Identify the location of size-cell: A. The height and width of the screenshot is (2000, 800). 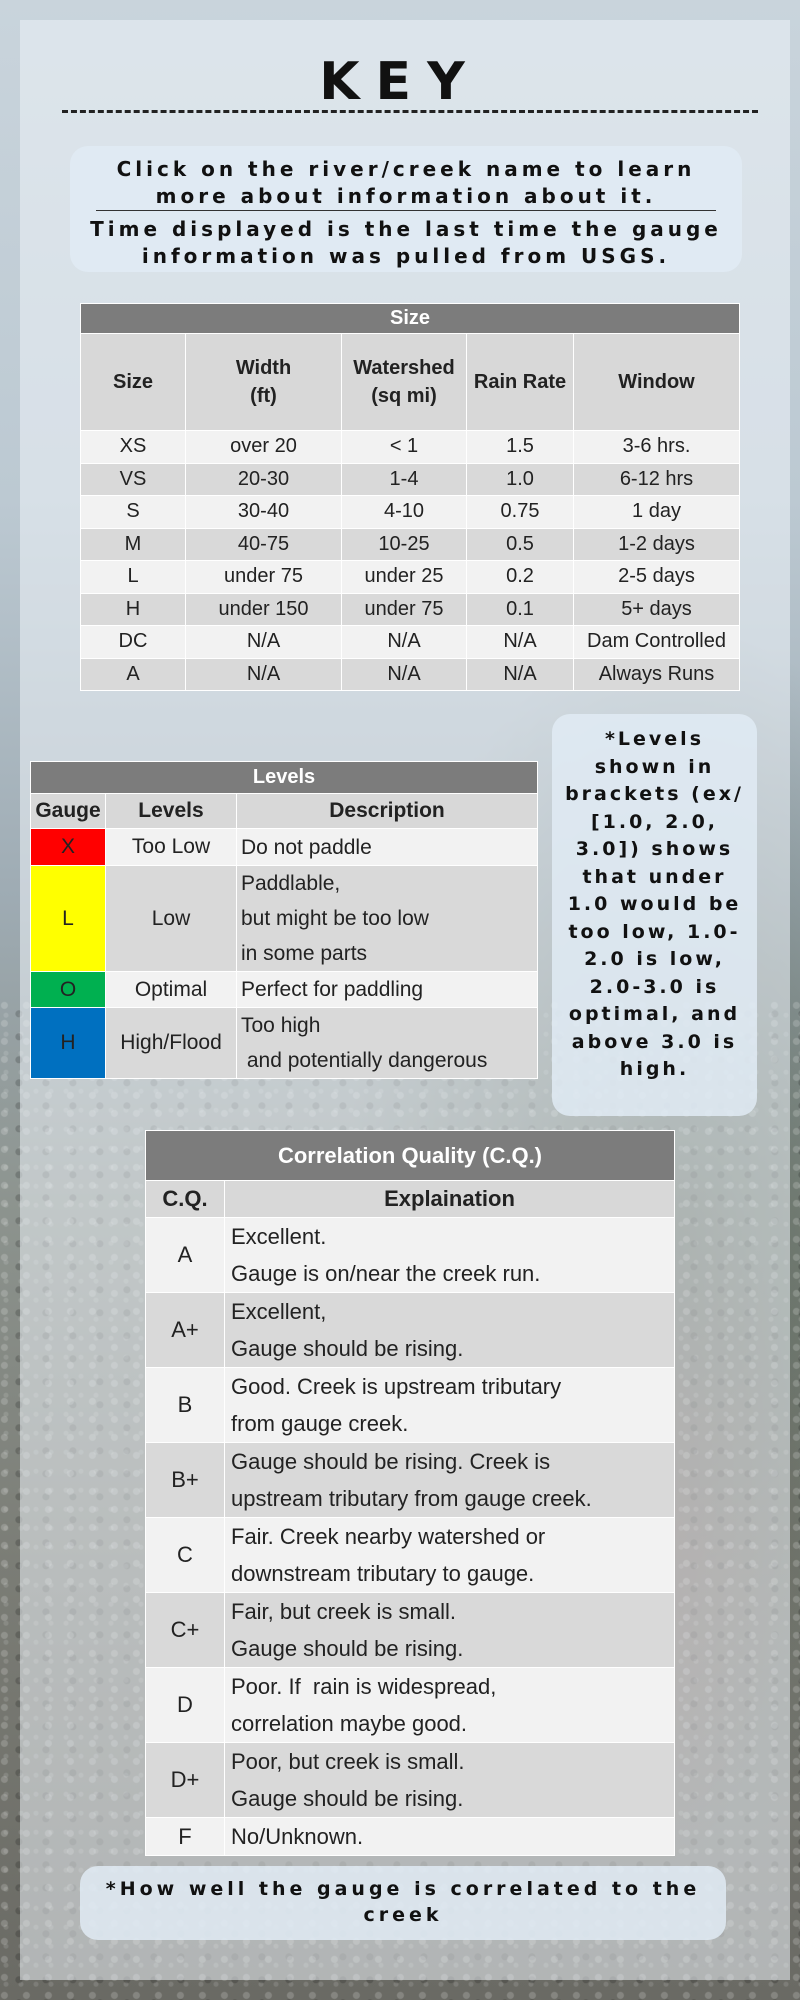
(133, 674).